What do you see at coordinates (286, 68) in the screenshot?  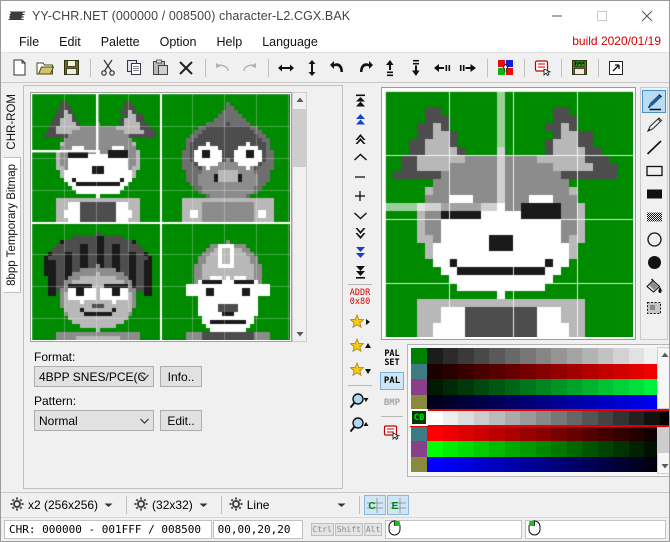 I see `flip-horizontal-icon` at bounding box center [286, 68].